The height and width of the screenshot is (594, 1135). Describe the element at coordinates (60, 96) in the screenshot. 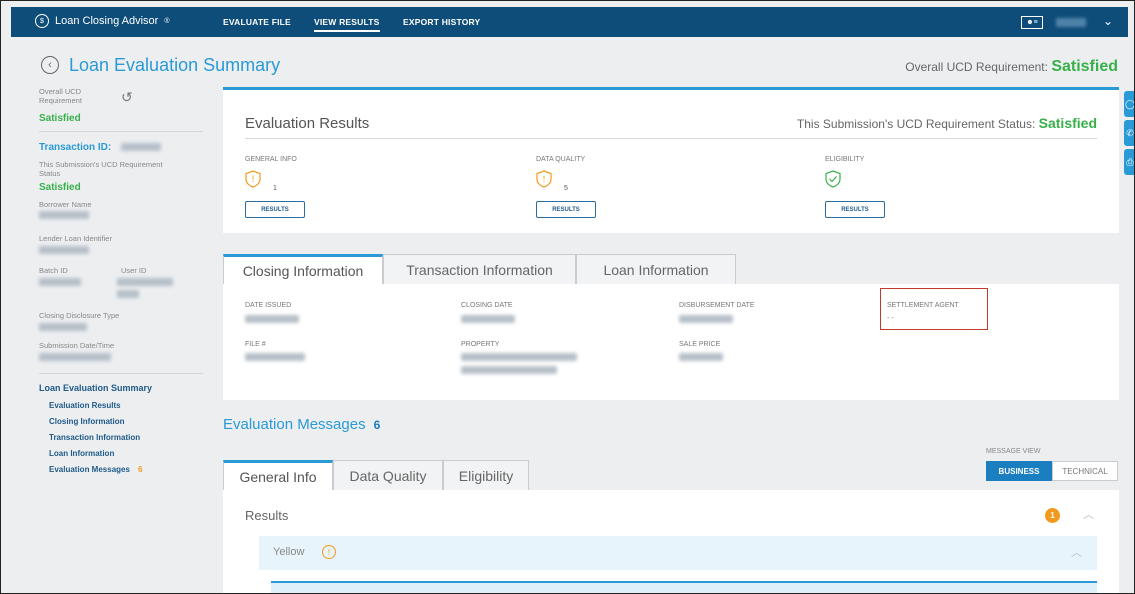

I see `sidebar-overall-label: Overall UCD Requirement` at that location.